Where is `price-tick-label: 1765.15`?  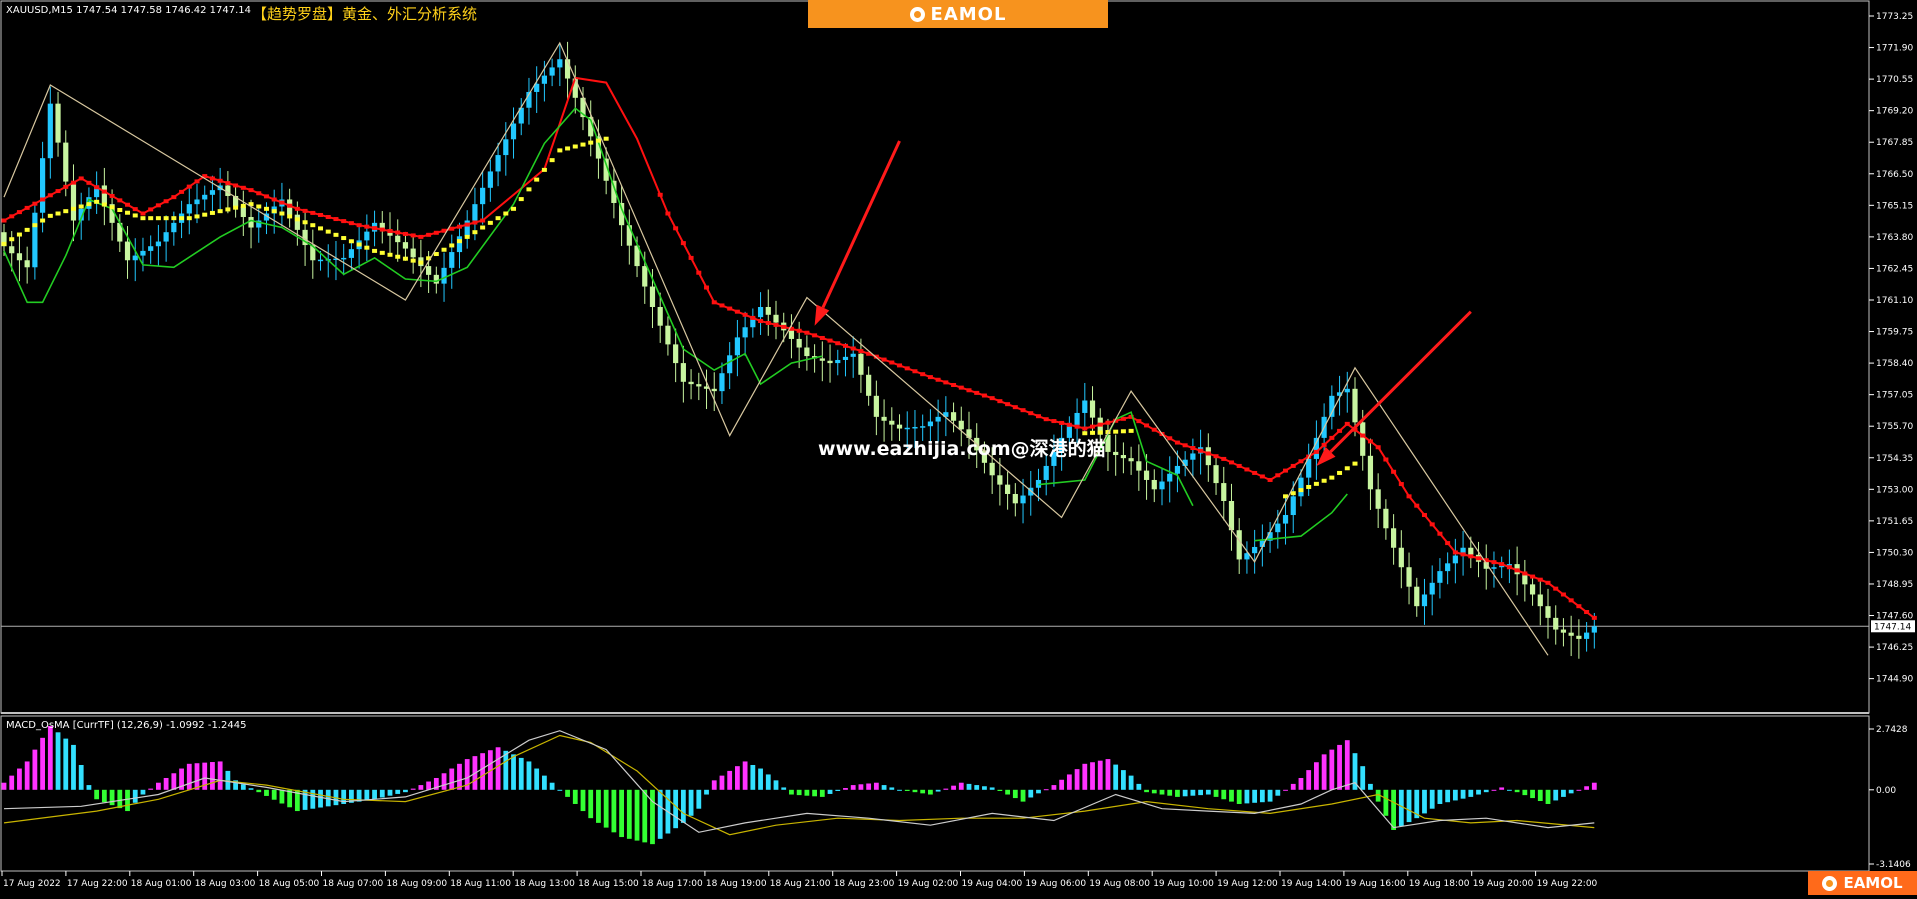
price-tick-label: 1765.15 is located at coordinates (1894, 206).